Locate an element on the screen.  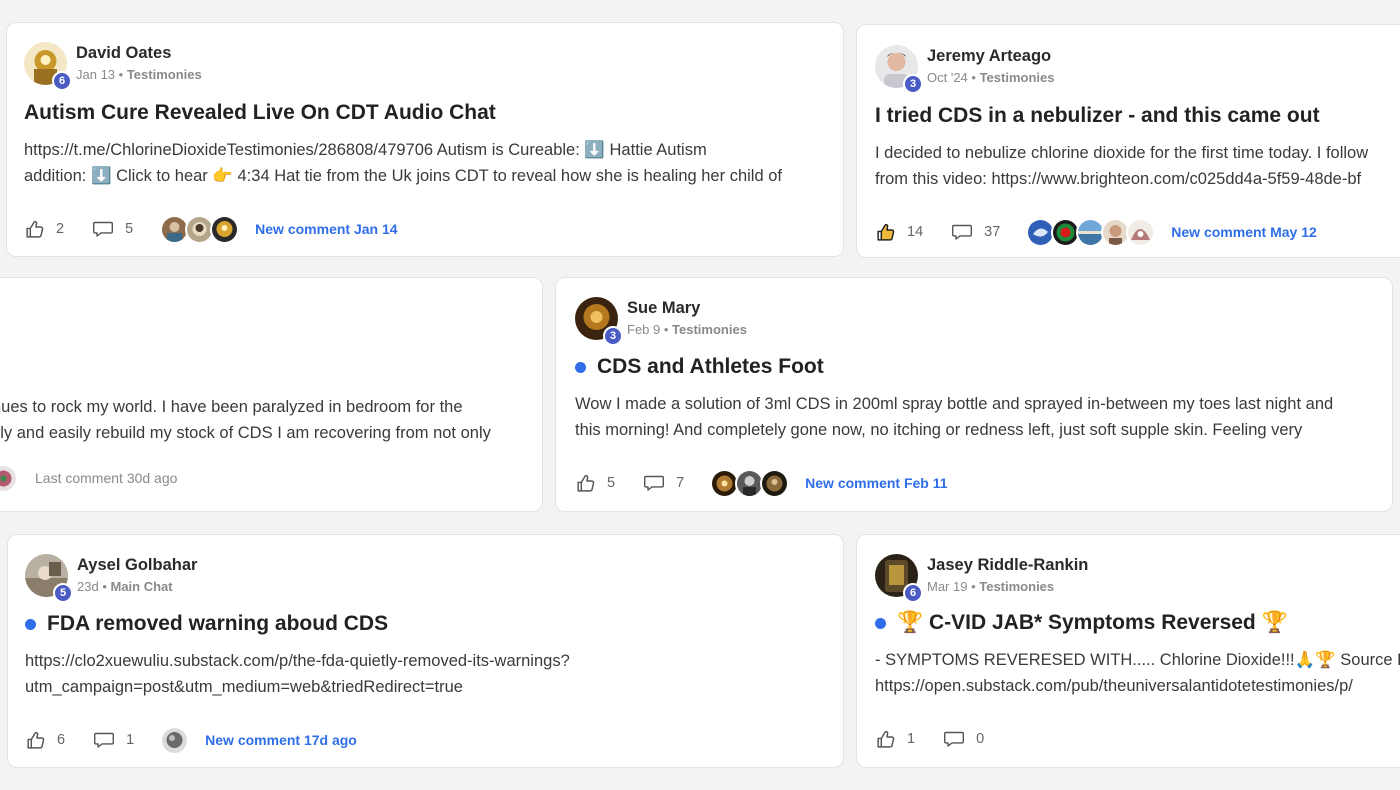
like-count: 14 is located at coordinates (915, 232).